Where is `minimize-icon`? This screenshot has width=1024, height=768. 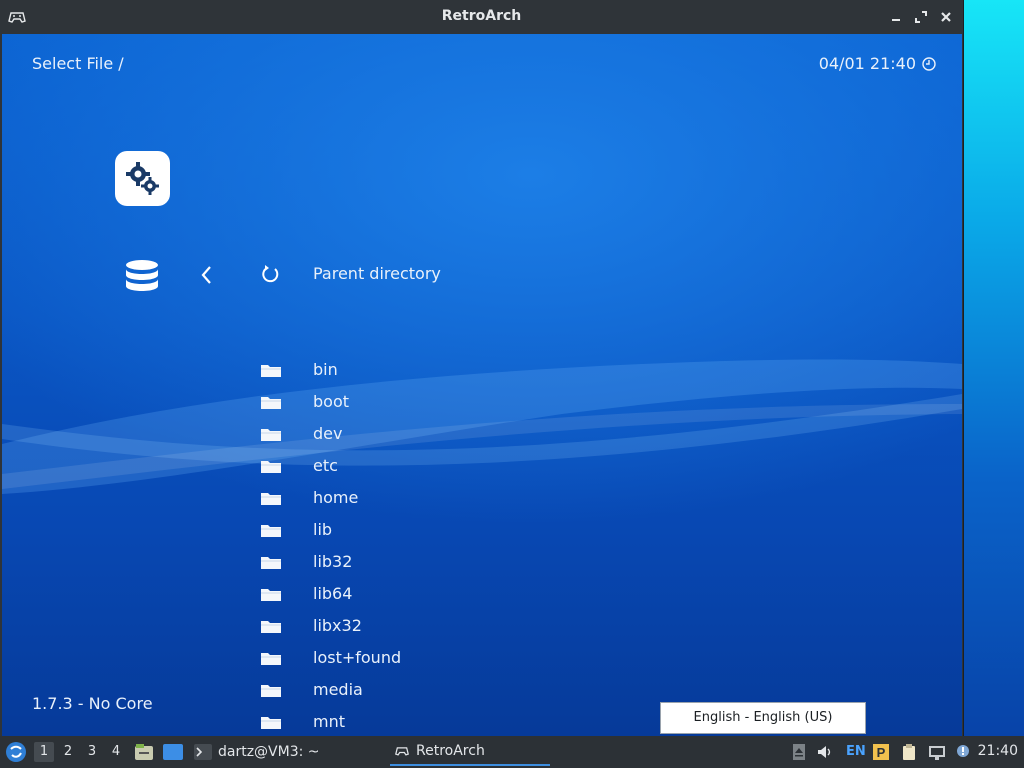 minimize-icon is located at coordinates (896, 17).